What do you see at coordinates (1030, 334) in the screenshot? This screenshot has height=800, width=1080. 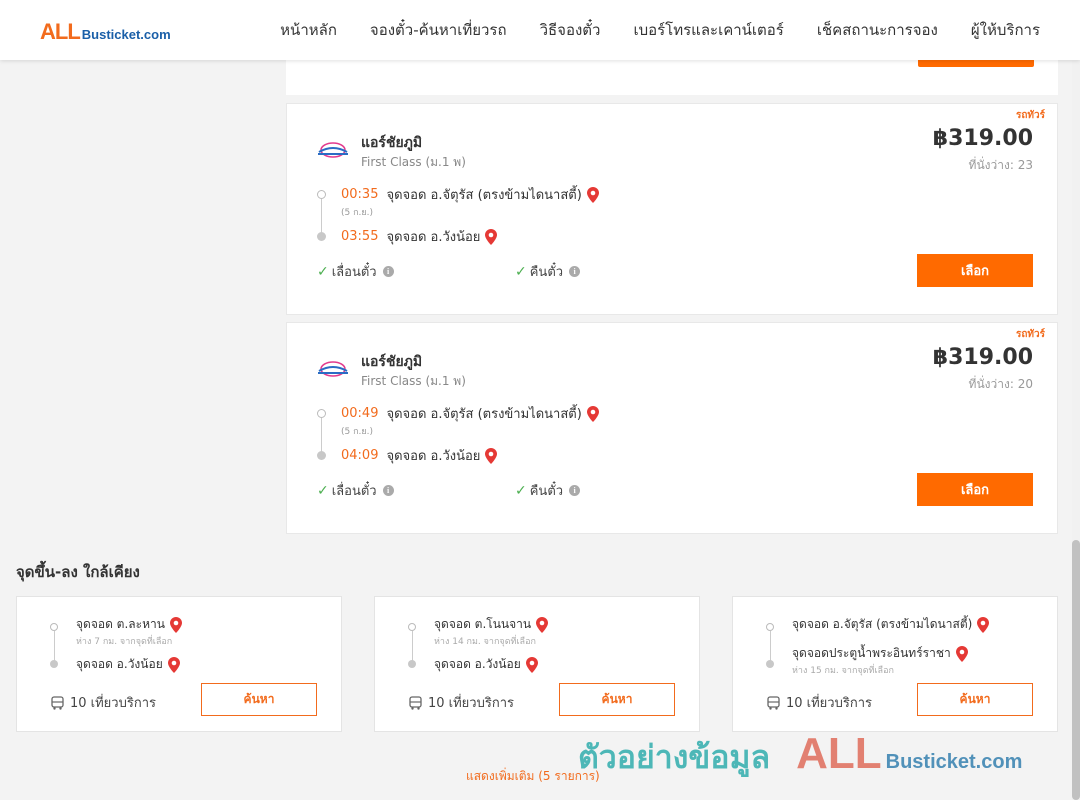 I see `bus-type-tag: รถทัวร์` at bounding box center [1030, 334].